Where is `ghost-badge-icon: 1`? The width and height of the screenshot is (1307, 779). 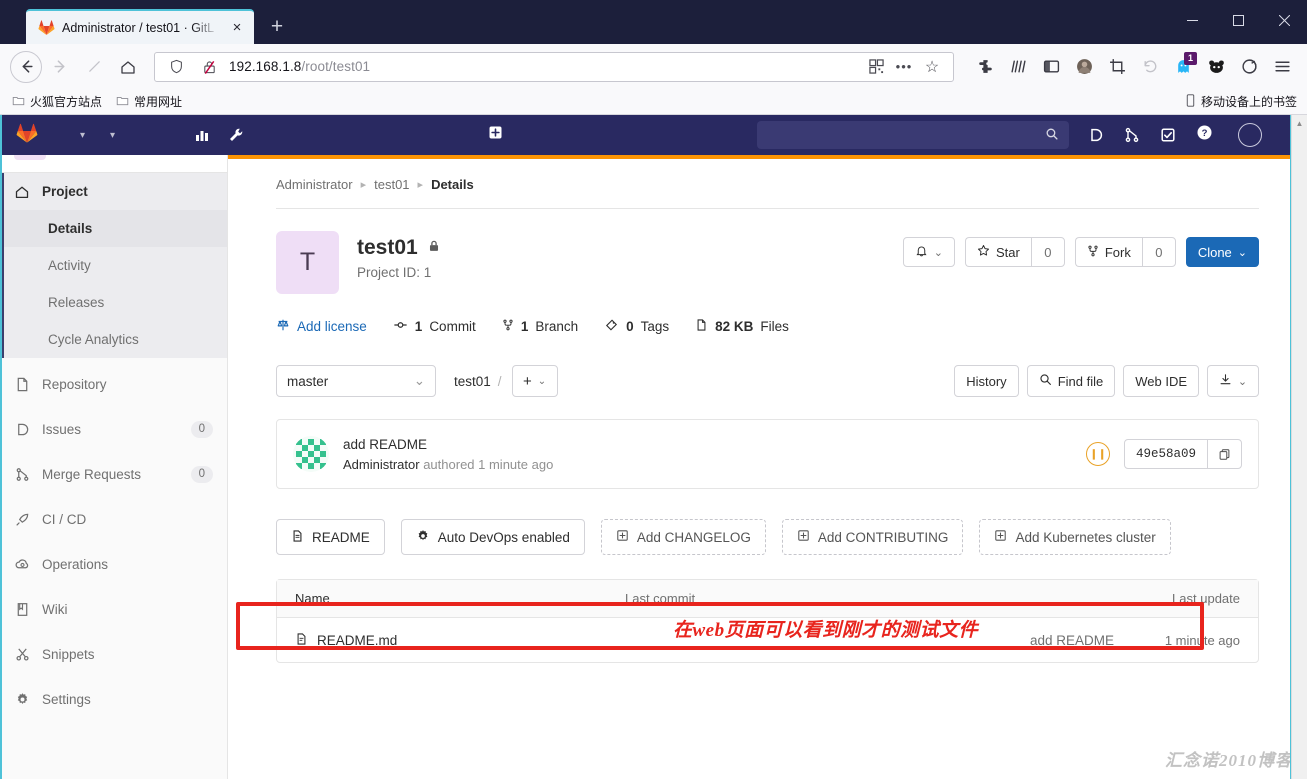
ghost-badge-icon: 1 is located at coordinates (1183, 66).